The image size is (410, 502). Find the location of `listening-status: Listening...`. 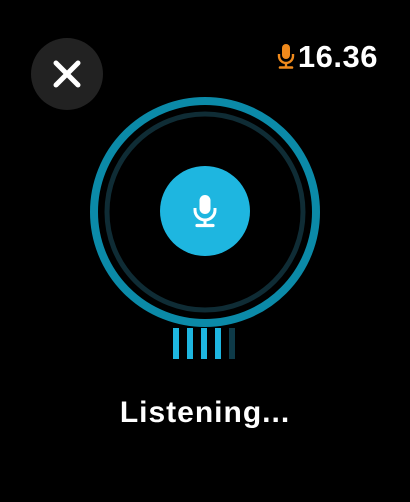

listening-status: Listening... is located at coordinates (205, 412).